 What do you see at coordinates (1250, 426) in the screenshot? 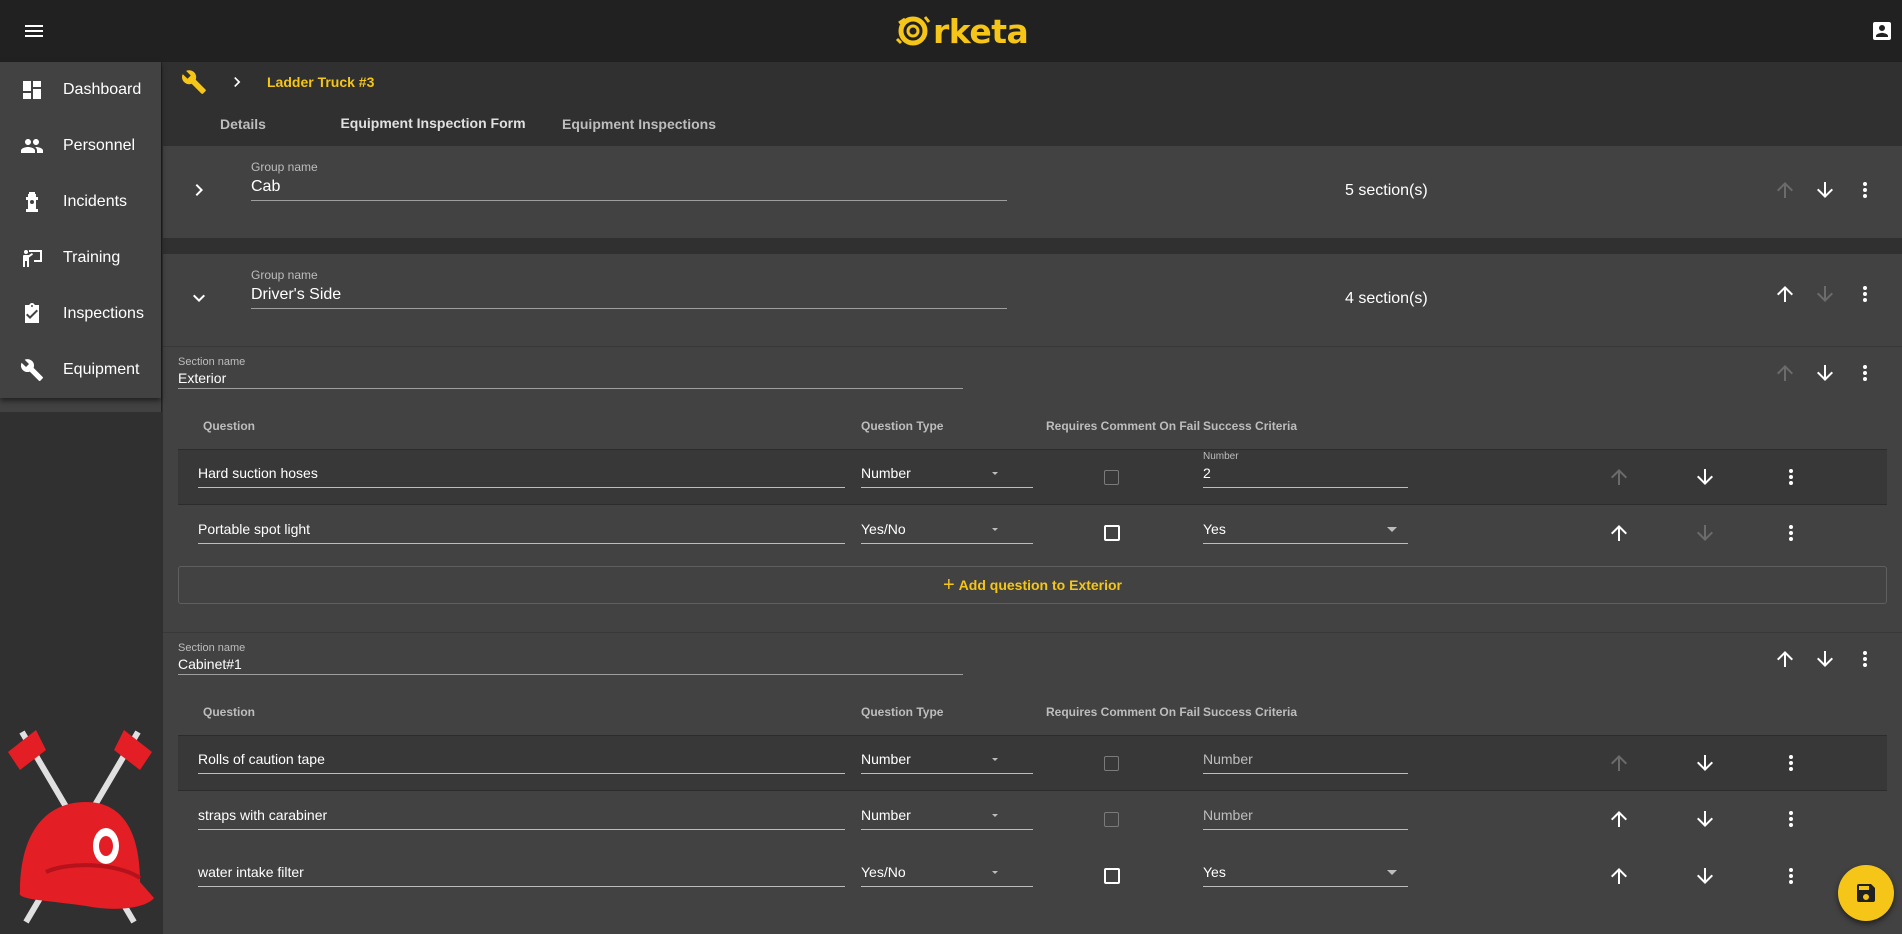
I see `column-header-success-criteria: Success Criteria` at bounding box center [1250, 426].